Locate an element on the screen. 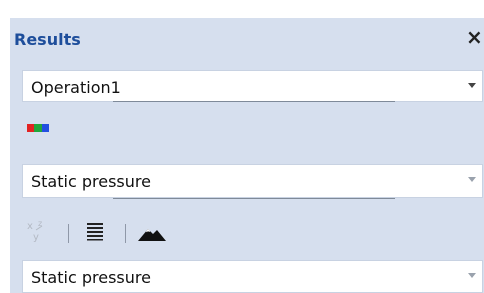  list-lines-icon is located at coordinates (95, 231).